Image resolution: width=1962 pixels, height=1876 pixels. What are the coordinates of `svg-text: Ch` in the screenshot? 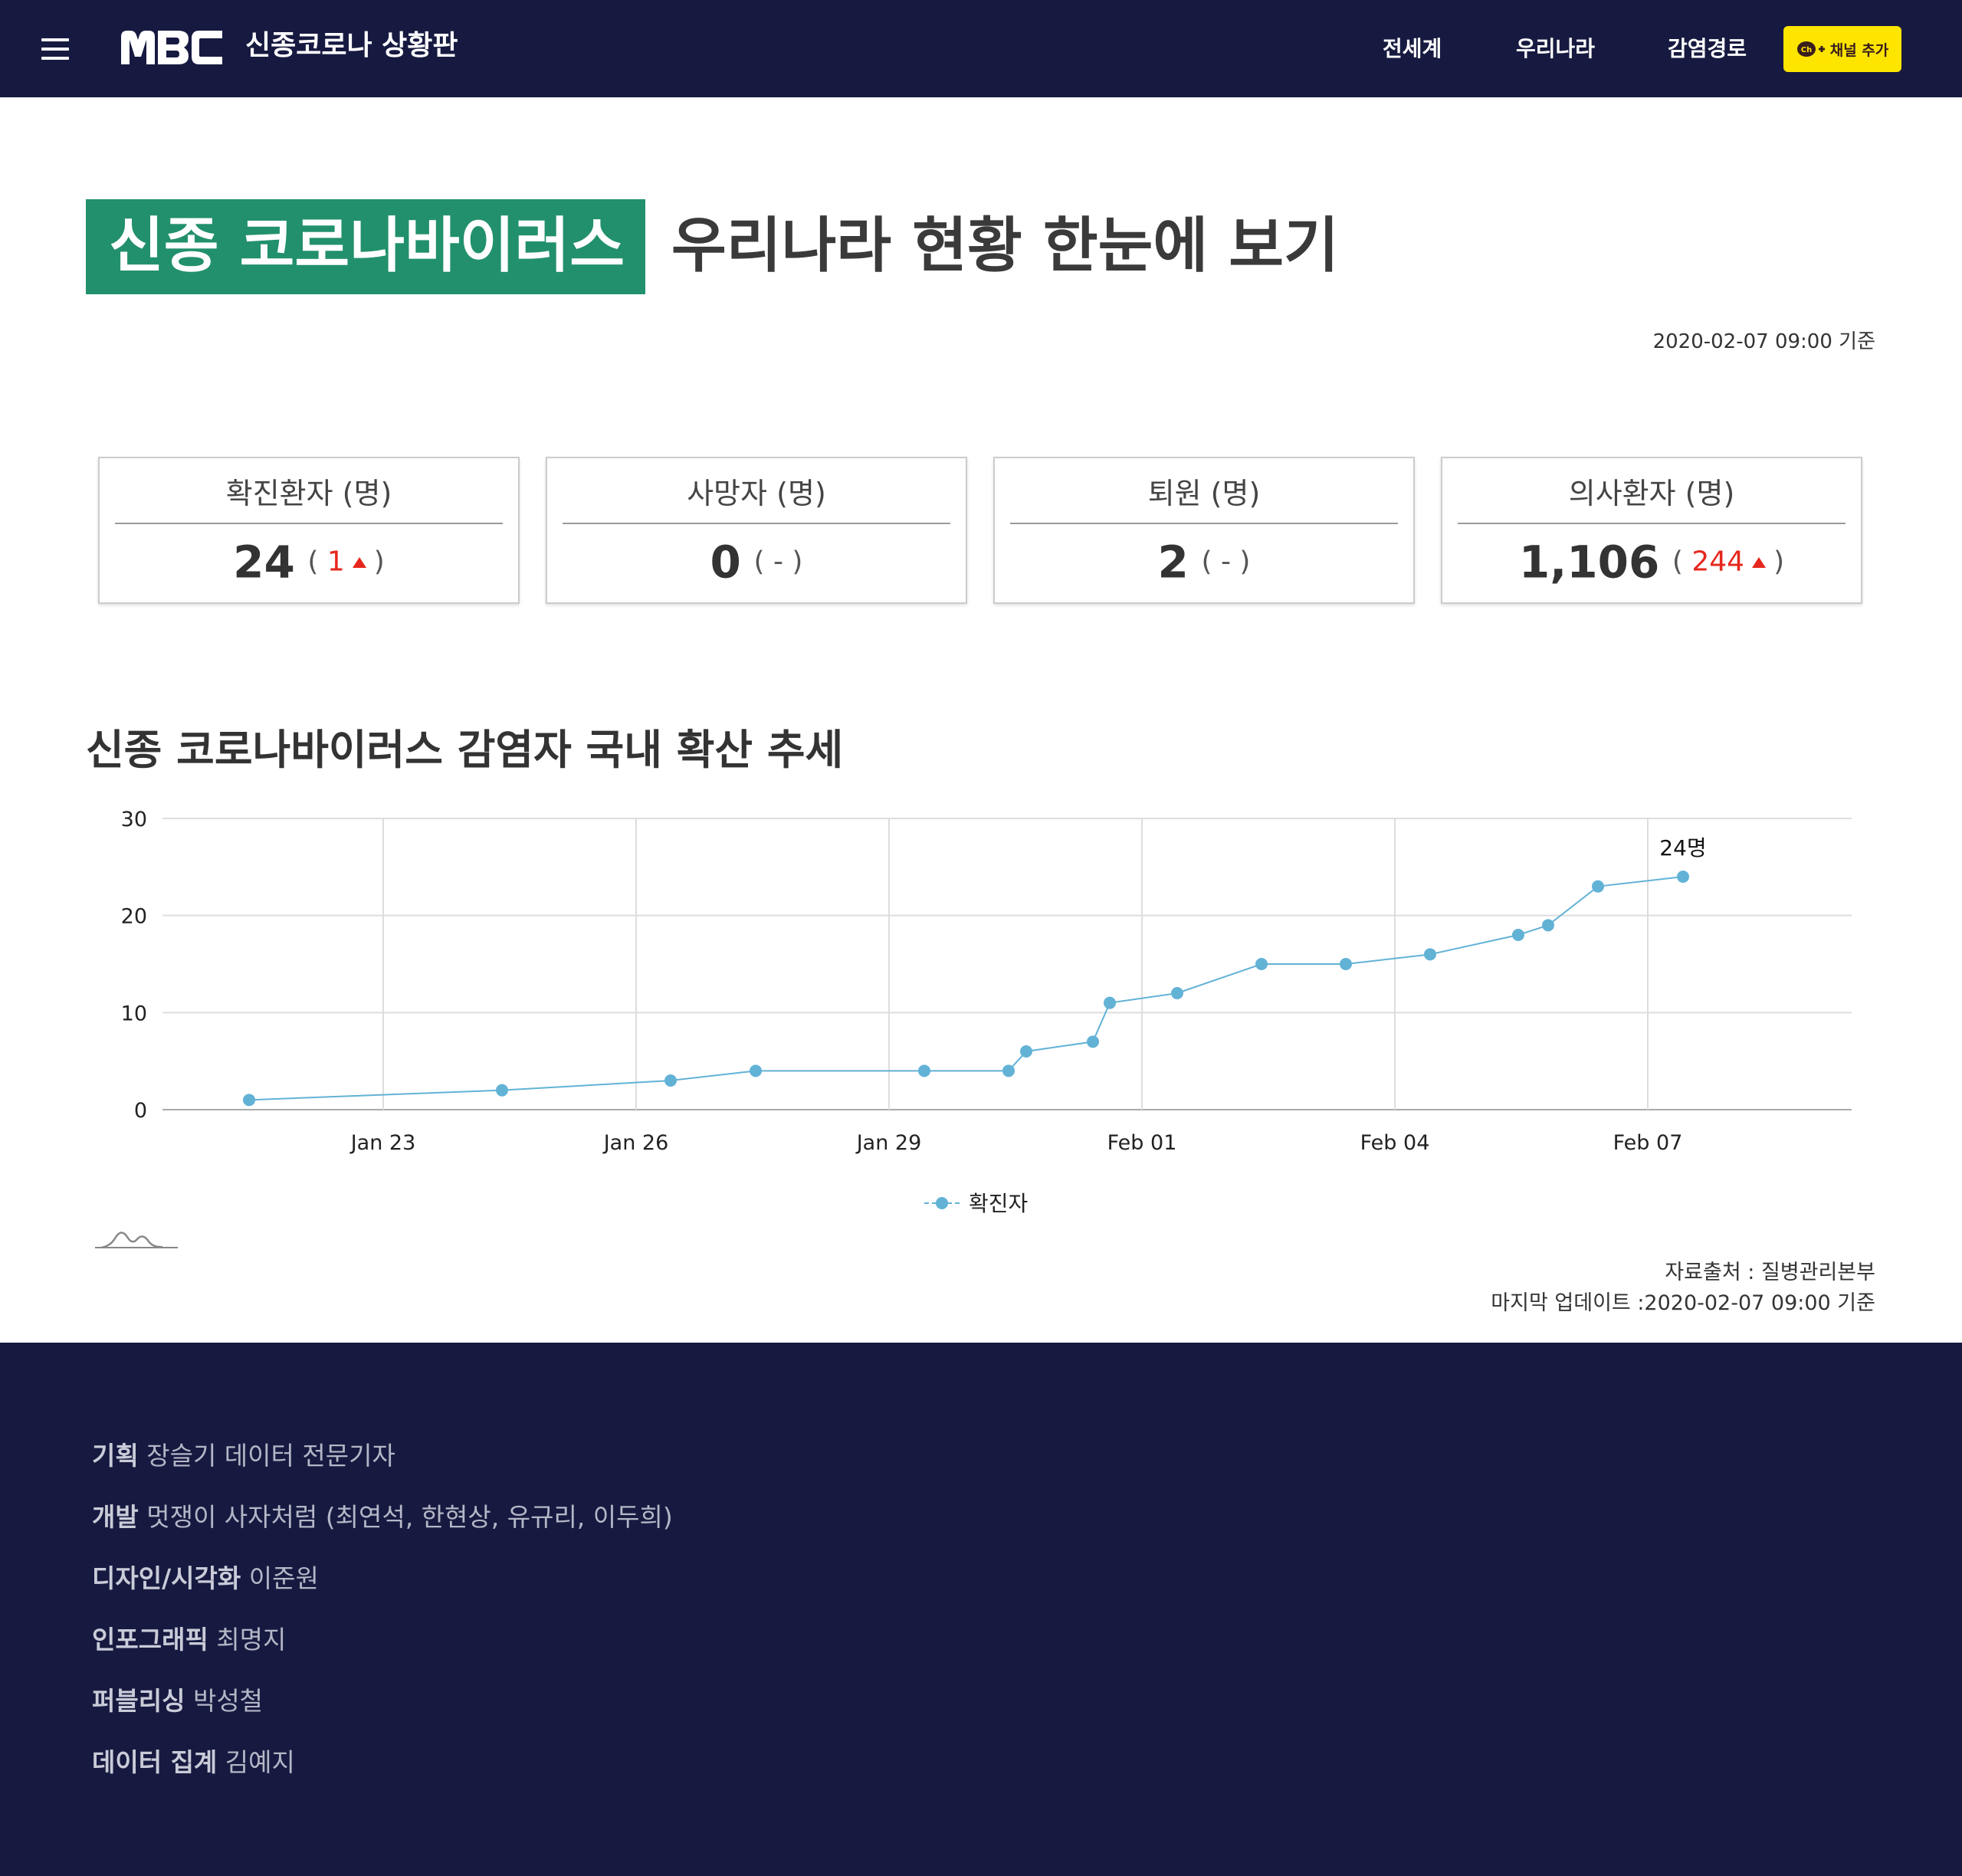 It's located at (1805, 50).